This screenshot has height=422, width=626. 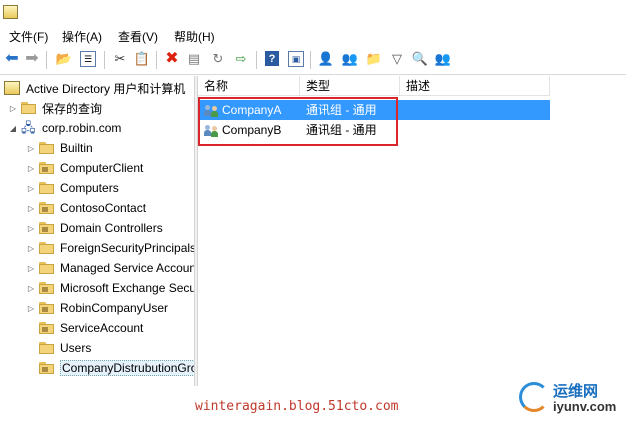 What do you see at coordinates (76, 348) in the screenshot?
I see `tree-item-label: Users` at bounding box center [76, 348].